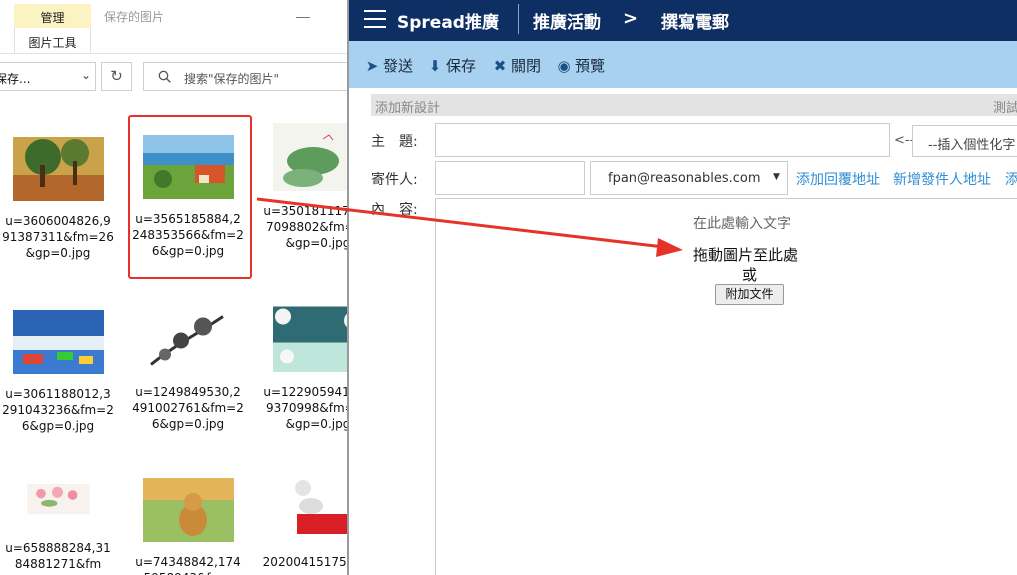 The width and height of the screenshot is (1017, 575). Describe the element at coordinates (838, 179) in the screenshot. I see `add-reply-address-link: 添加回覆地址` at that location.